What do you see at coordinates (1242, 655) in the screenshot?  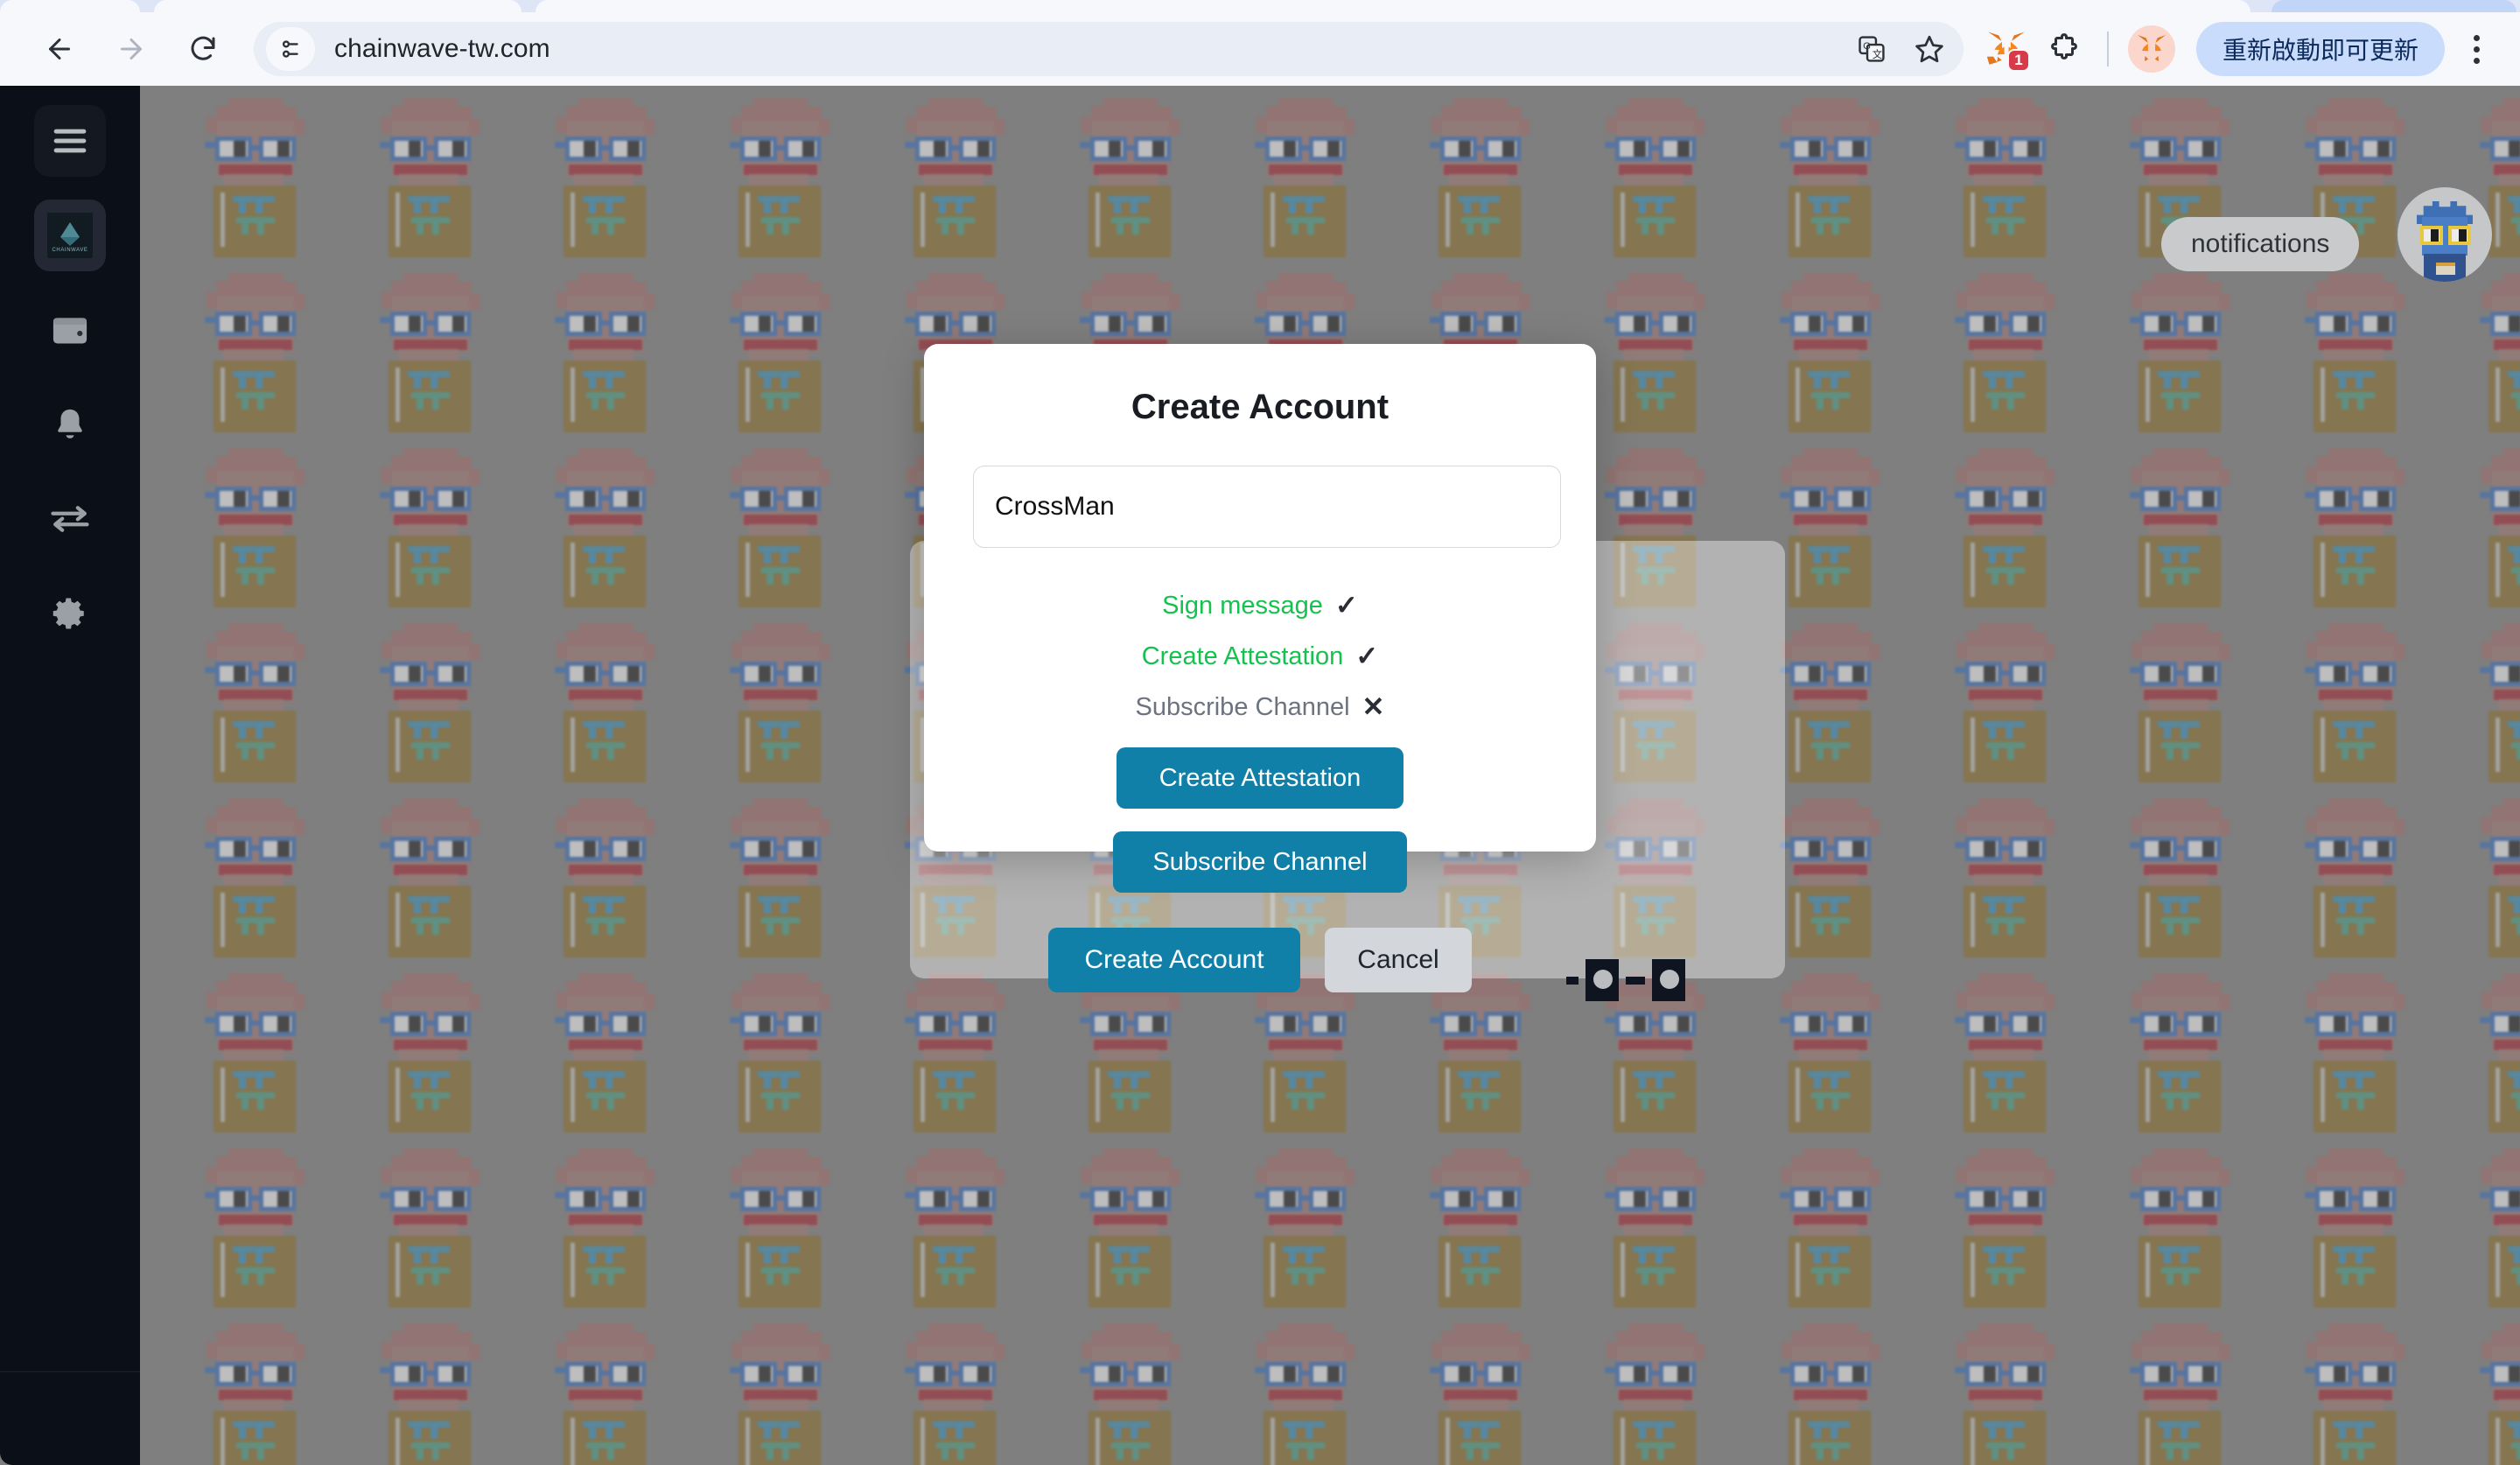 I see `status-label: Create Attestation` at bounding box center [1242, 655].